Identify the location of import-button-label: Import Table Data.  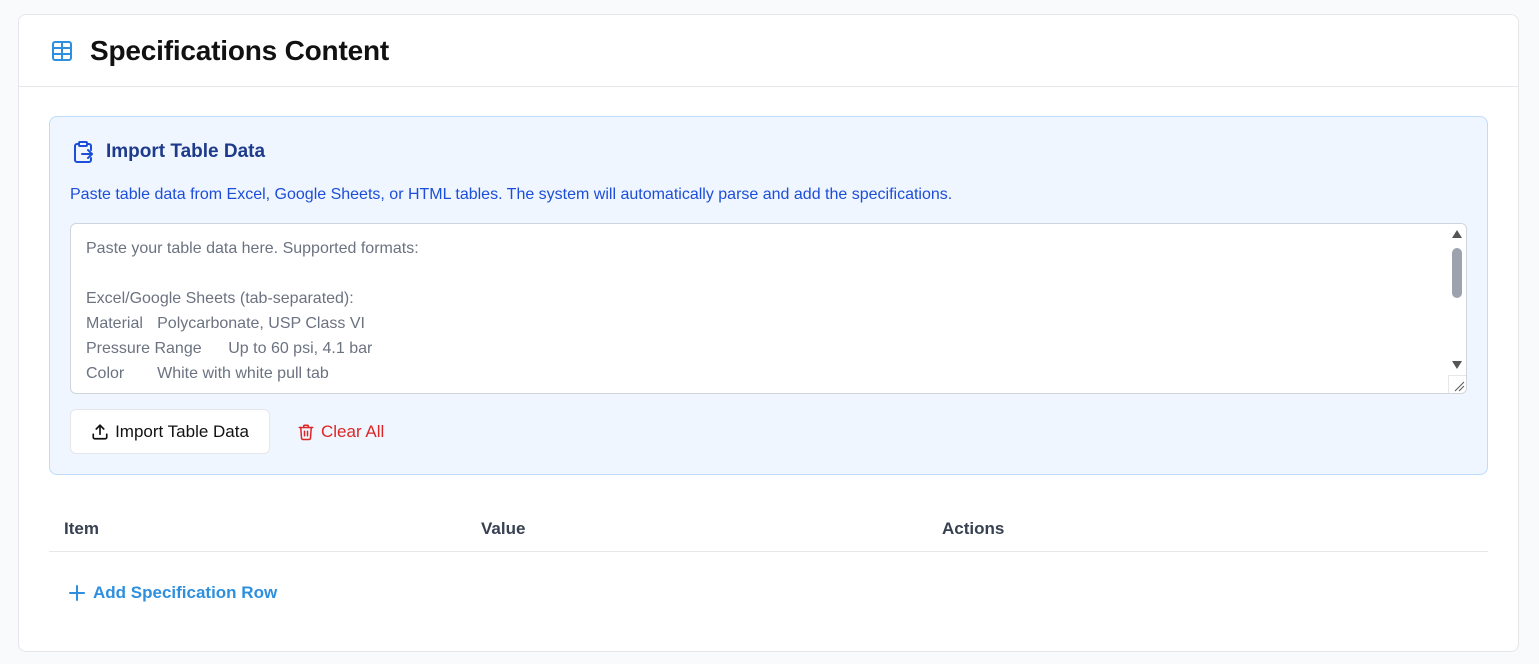
(182, 431).